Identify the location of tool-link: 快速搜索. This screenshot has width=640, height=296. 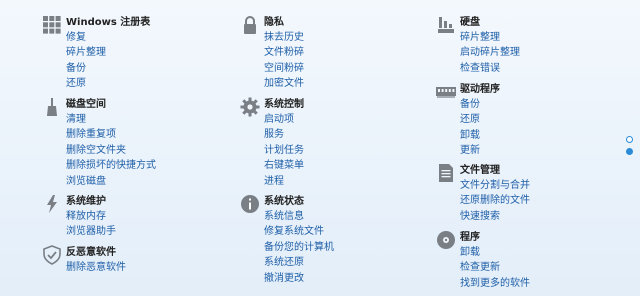
(480, 217).